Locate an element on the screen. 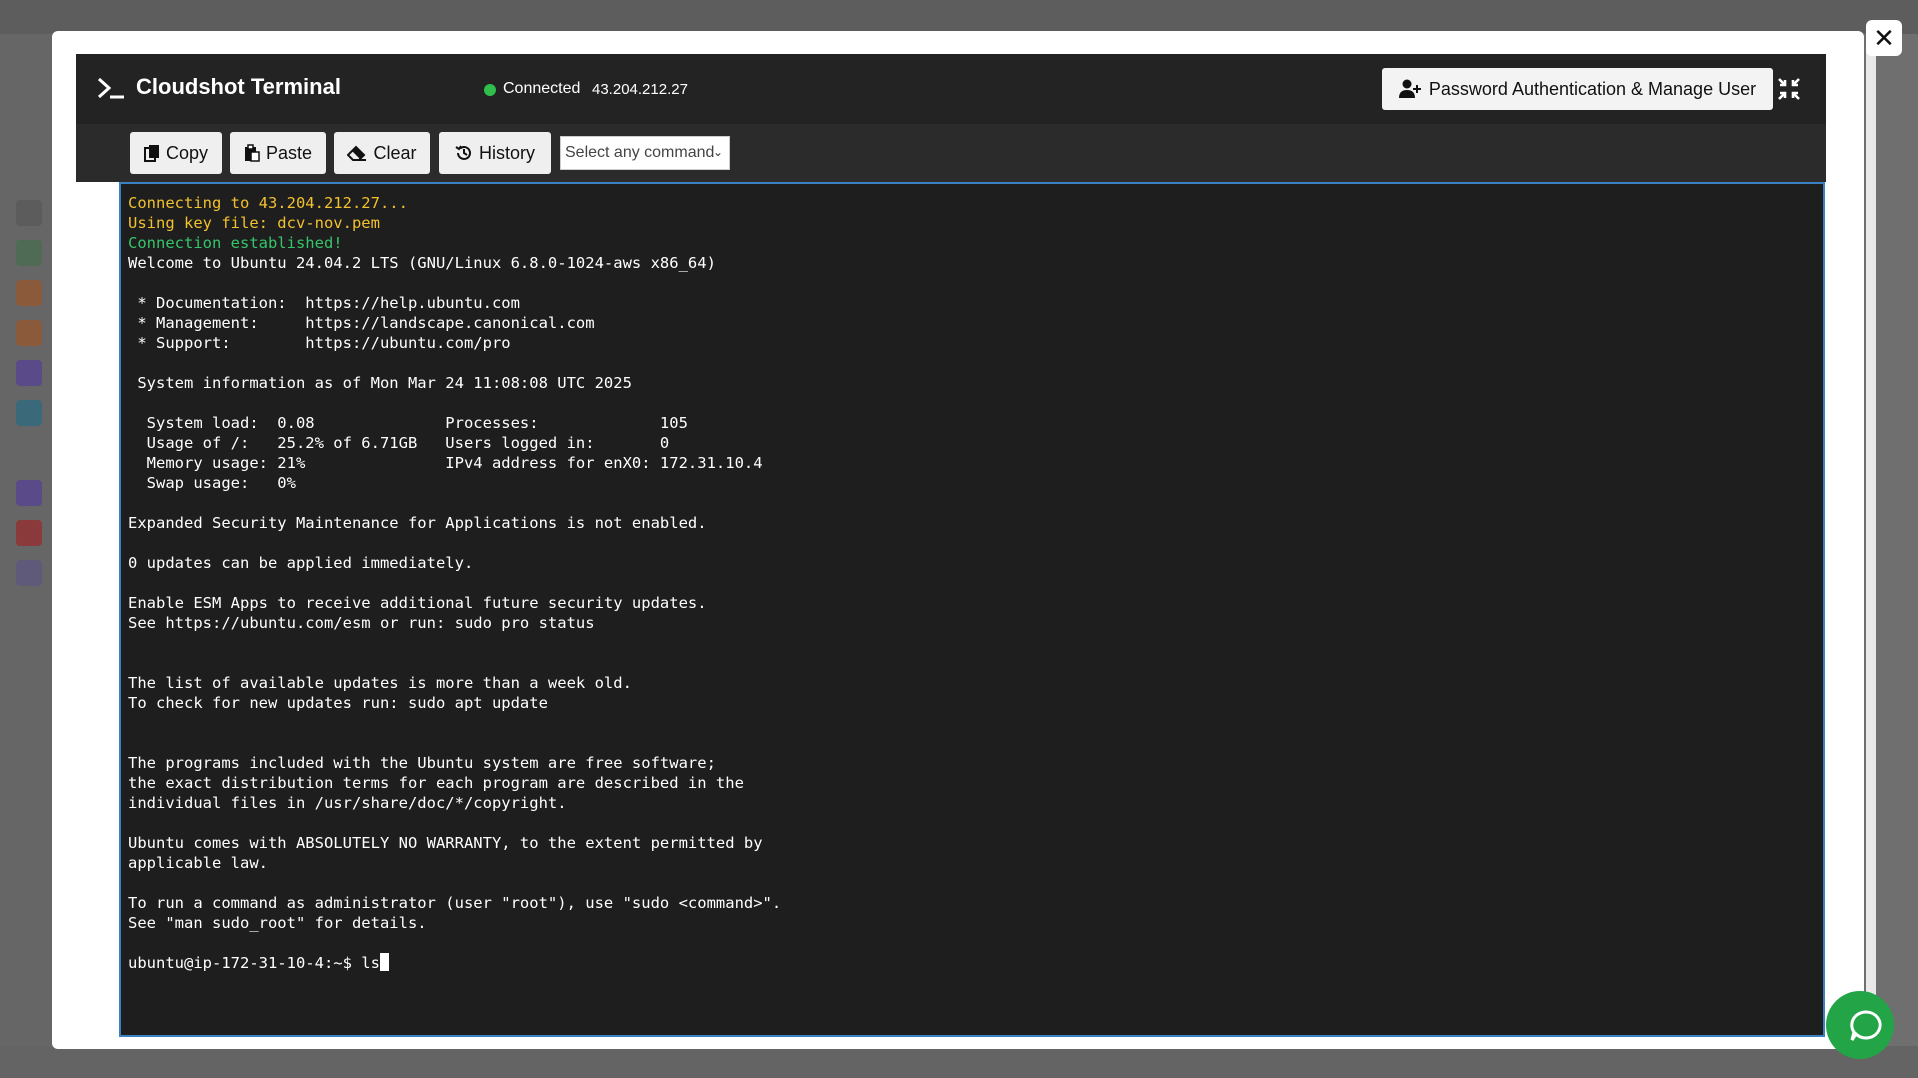 The image size is (1918, 1078). chat-button is located at coordinates (1860, 1025).